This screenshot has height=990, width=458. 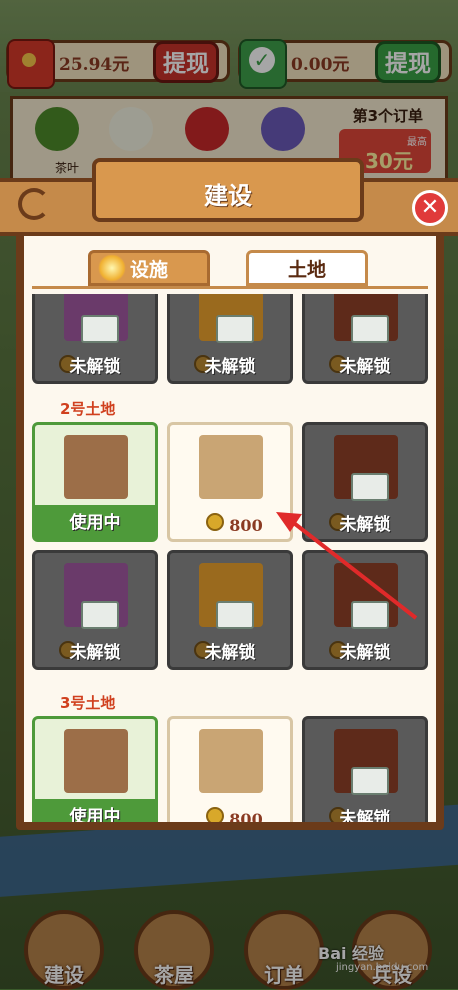 I want to click on modal-title: 建设, so click(x=228, y=196).